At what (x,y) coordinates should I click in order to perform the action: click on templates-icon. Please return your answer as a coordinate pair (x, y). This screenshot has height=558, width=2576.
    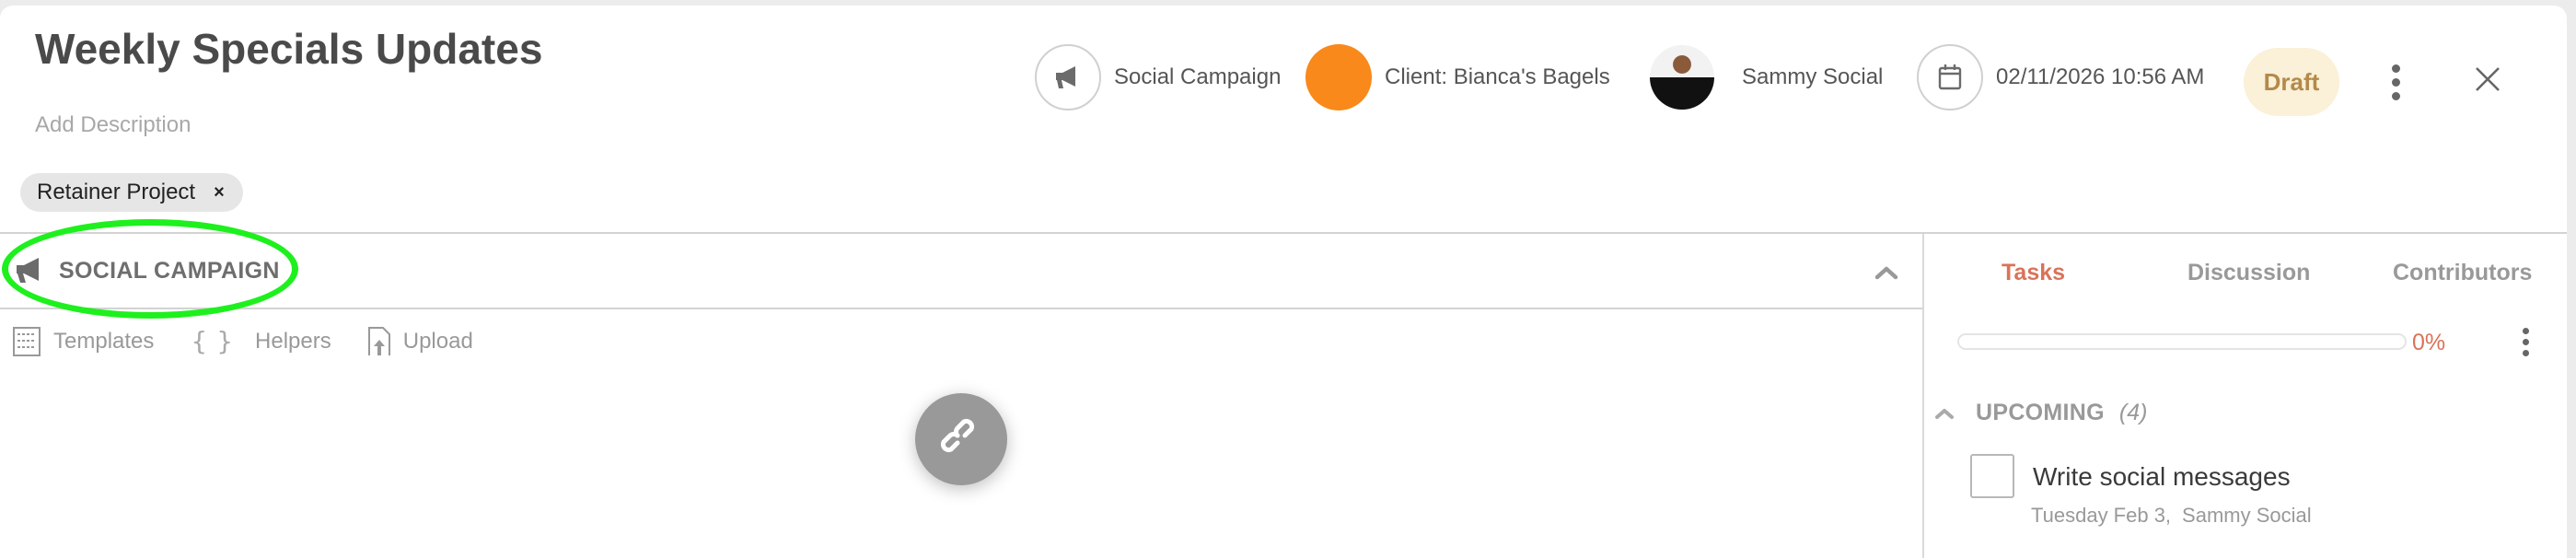
    Looking at the image, I should click on (27, 341).